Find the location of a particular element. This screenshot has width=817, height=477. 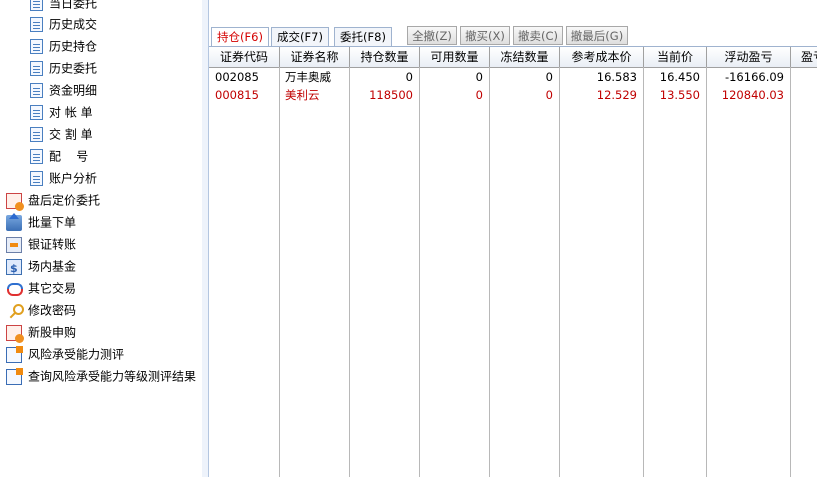

other-trade-icon is located at coordinates (14, 289).